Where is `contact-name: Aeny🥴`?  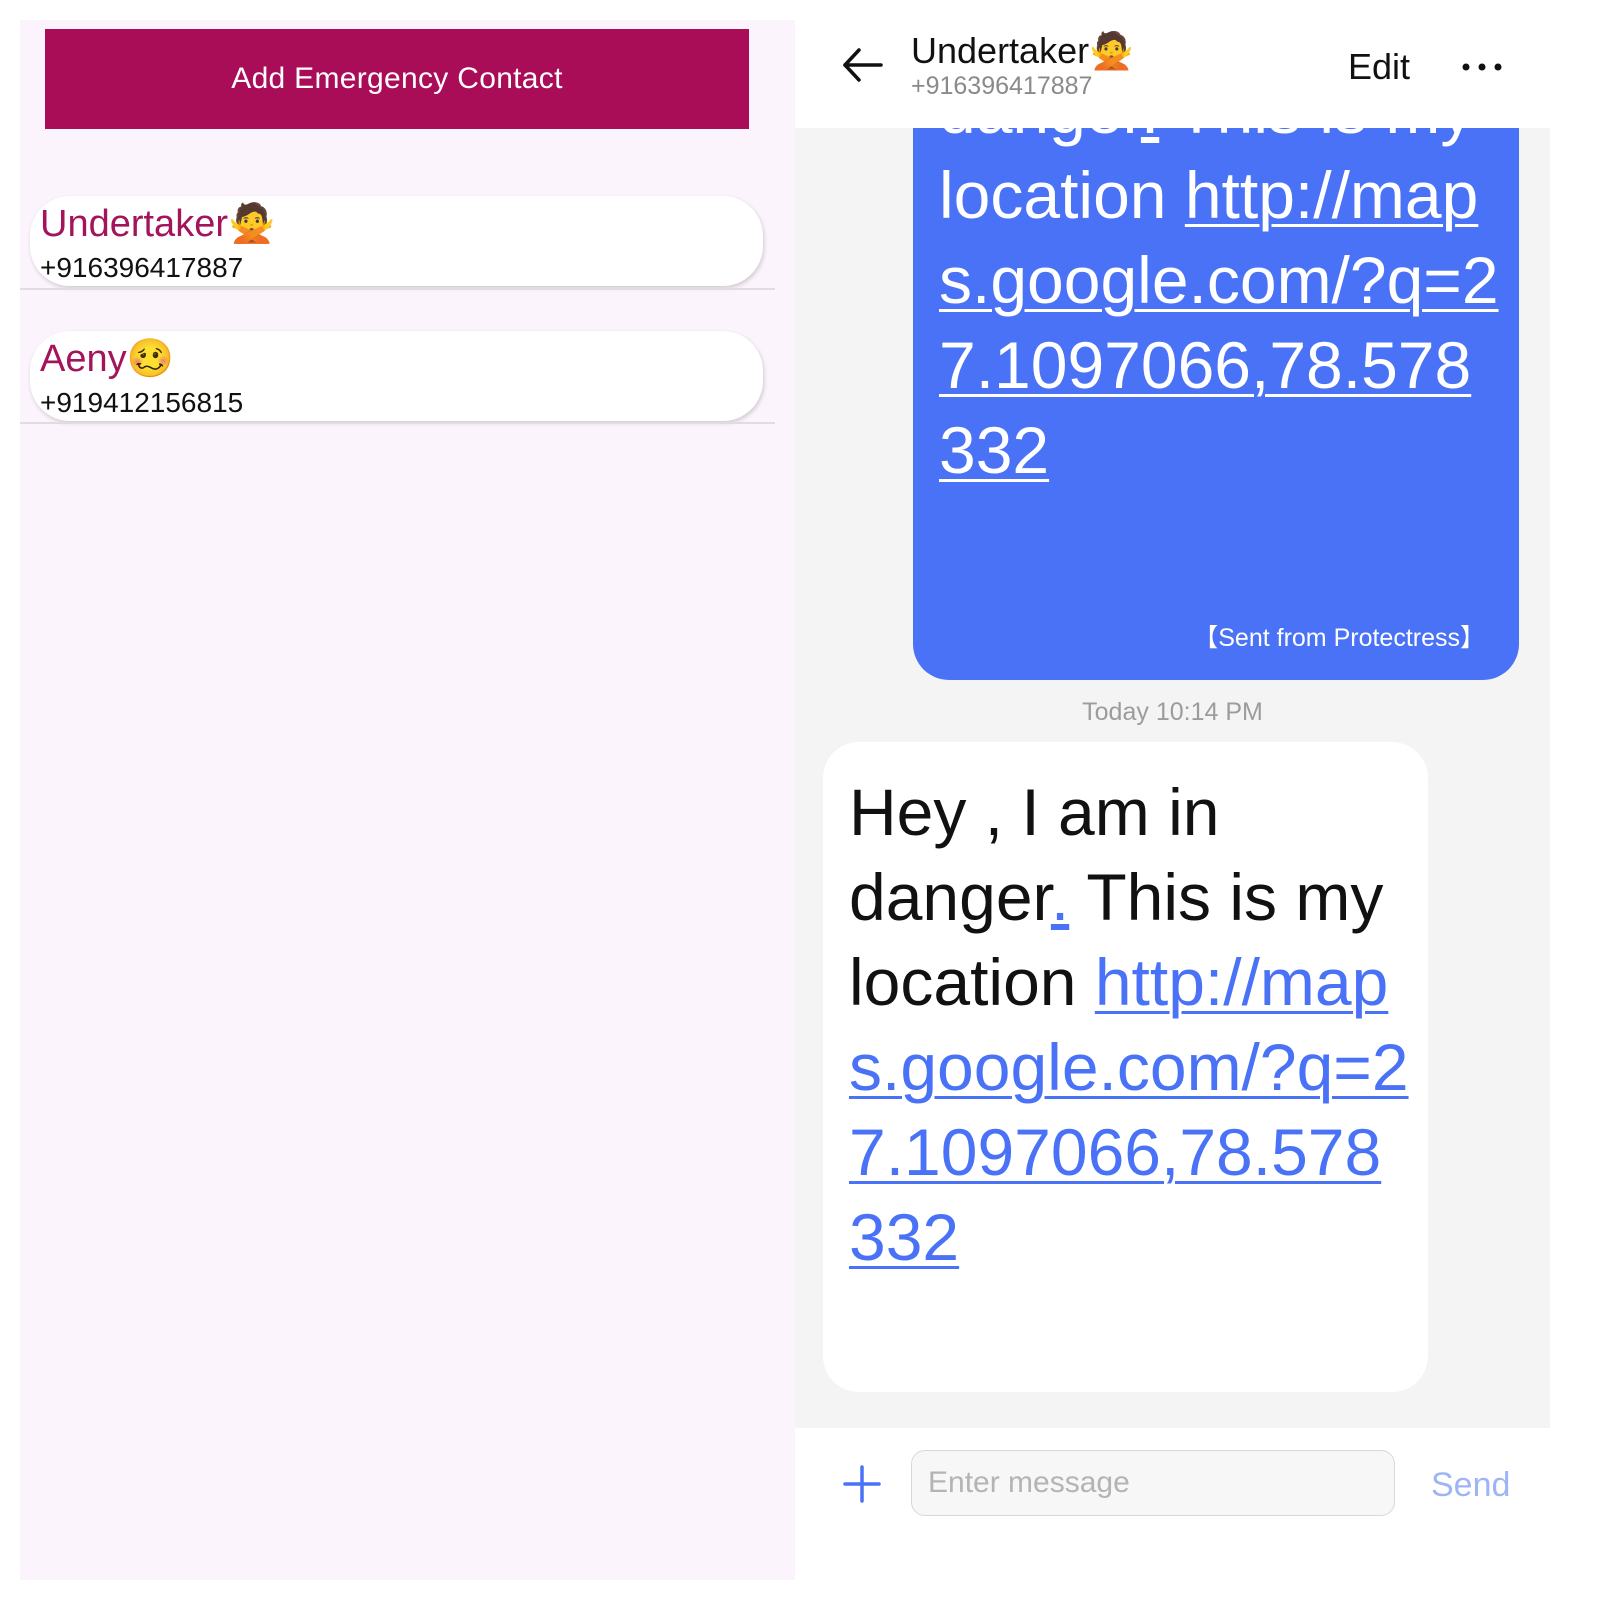 contact-name: Aeny🥴 is located at coordinates (107, 359).